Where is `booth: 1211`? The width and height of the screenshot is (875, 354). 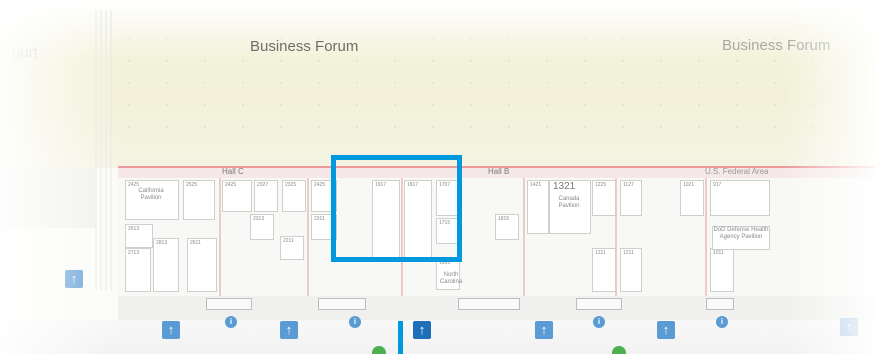
booth: 1211 is located at coordinates (631, 270).